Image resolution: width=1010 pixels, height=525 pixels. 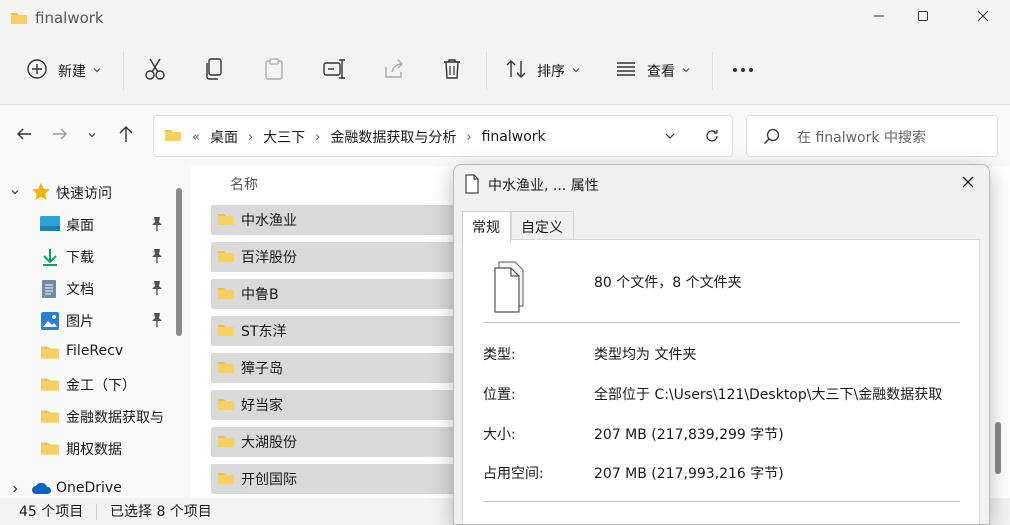 What do you see at coordinates (452, 71) in the screenshot?
I see `delete-button` at bounding box center [452, 71].